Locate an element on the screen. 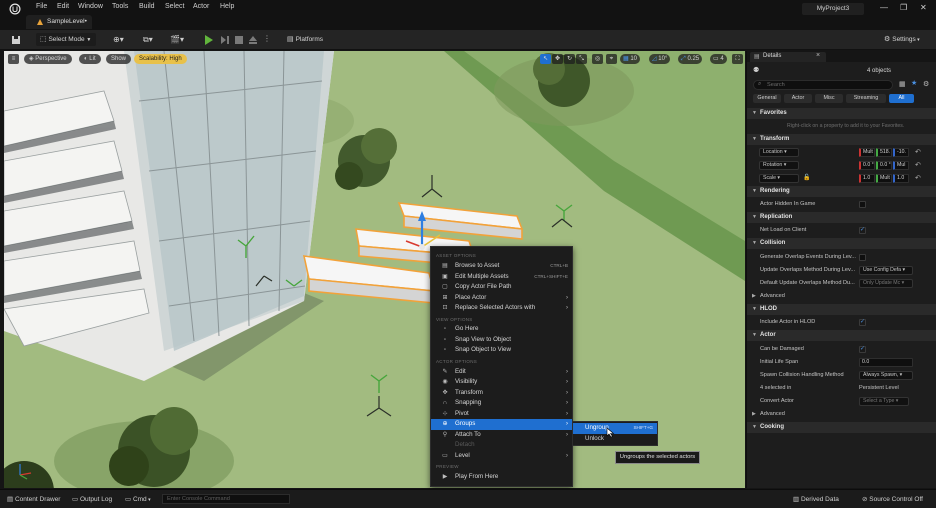 The height and width of the screenshot is (508, 936). collision-advanced-row: ▶ Advanced is located at coordinates (841, 296).